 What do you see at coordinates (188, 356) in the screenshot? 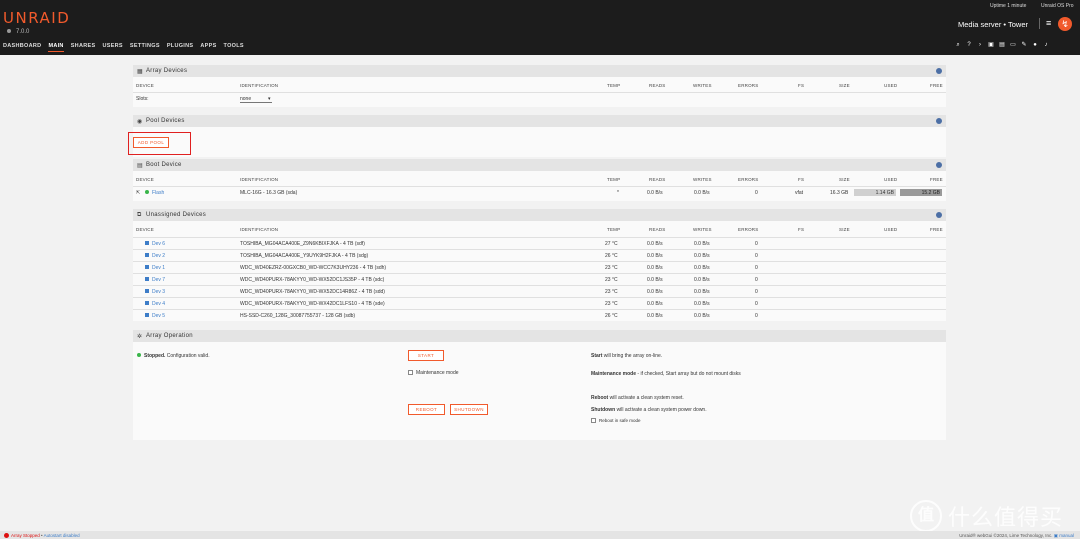
I see `status-detail: Configuration valid.` at bounding box center [188, 356].